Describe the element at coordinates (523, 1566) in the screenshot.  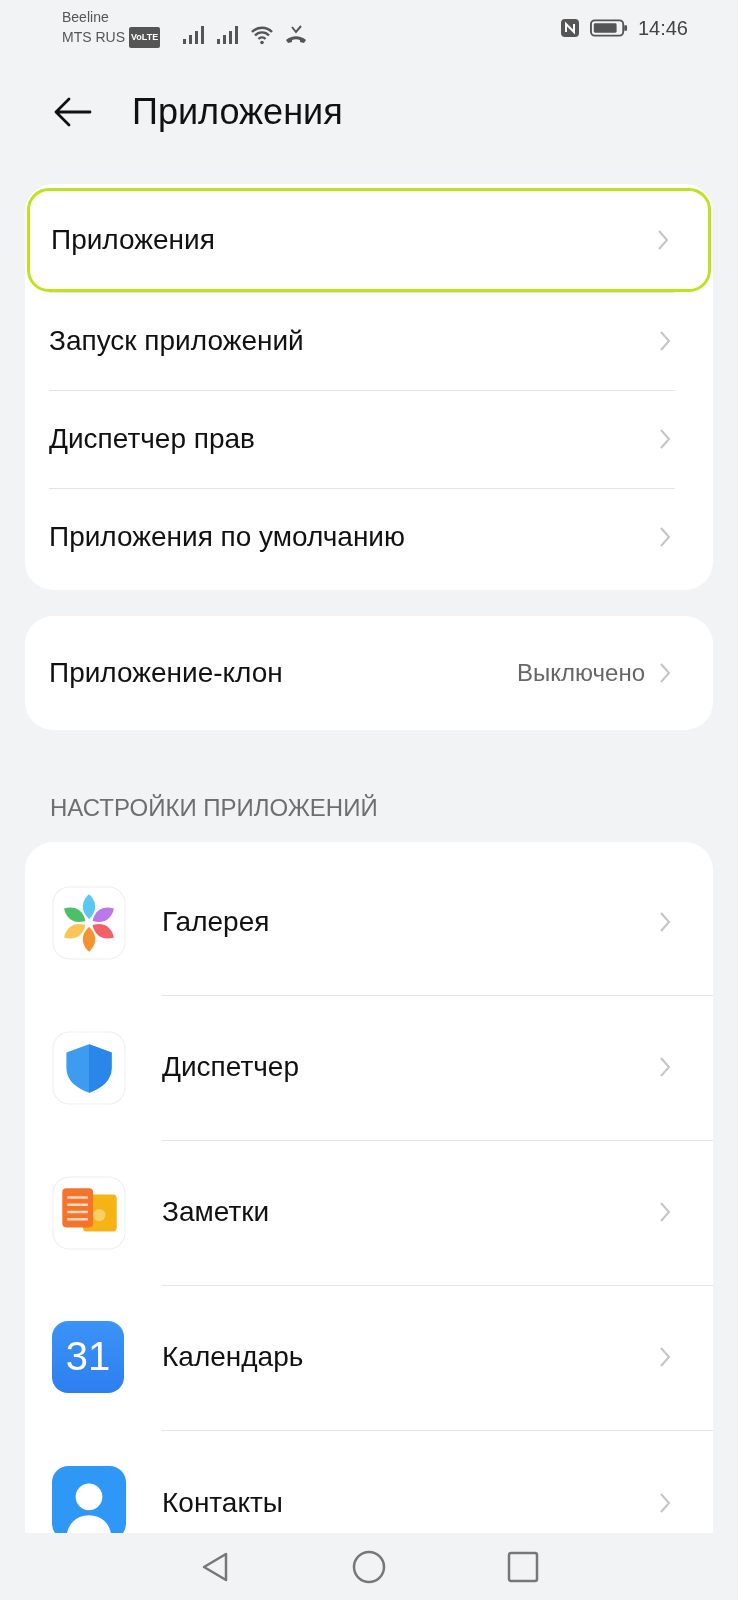
I see `recents-icon` at that location.